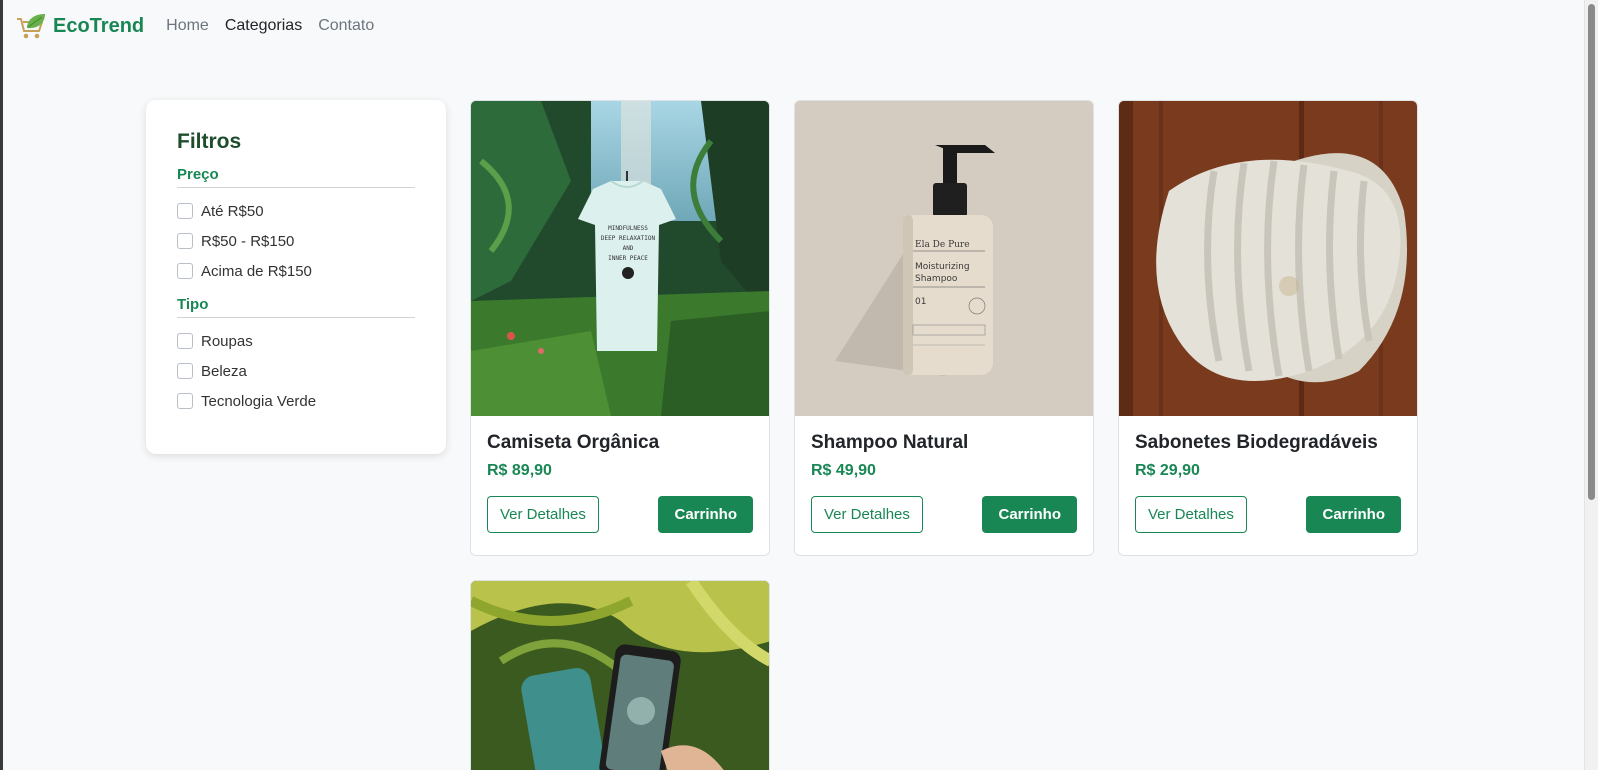 The height and width of the screenshot is (770, 1598). I want to click on filter-option-label: Até R$50, so click(232, 211).